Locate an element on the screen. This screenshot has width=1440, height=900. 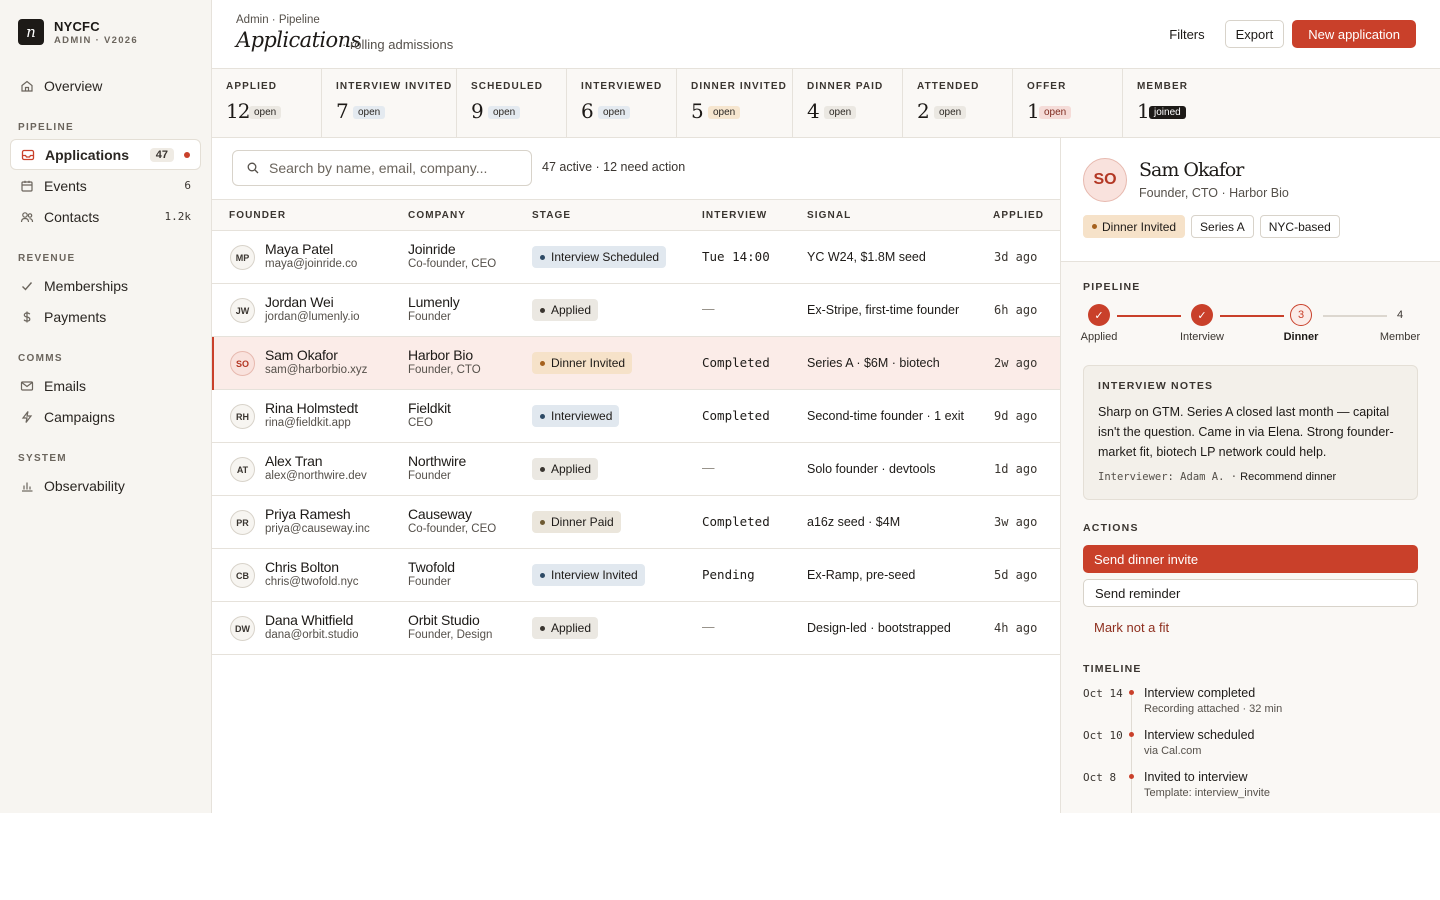
stage-name: DINNER INVITED is located at coordinates (739, 86).